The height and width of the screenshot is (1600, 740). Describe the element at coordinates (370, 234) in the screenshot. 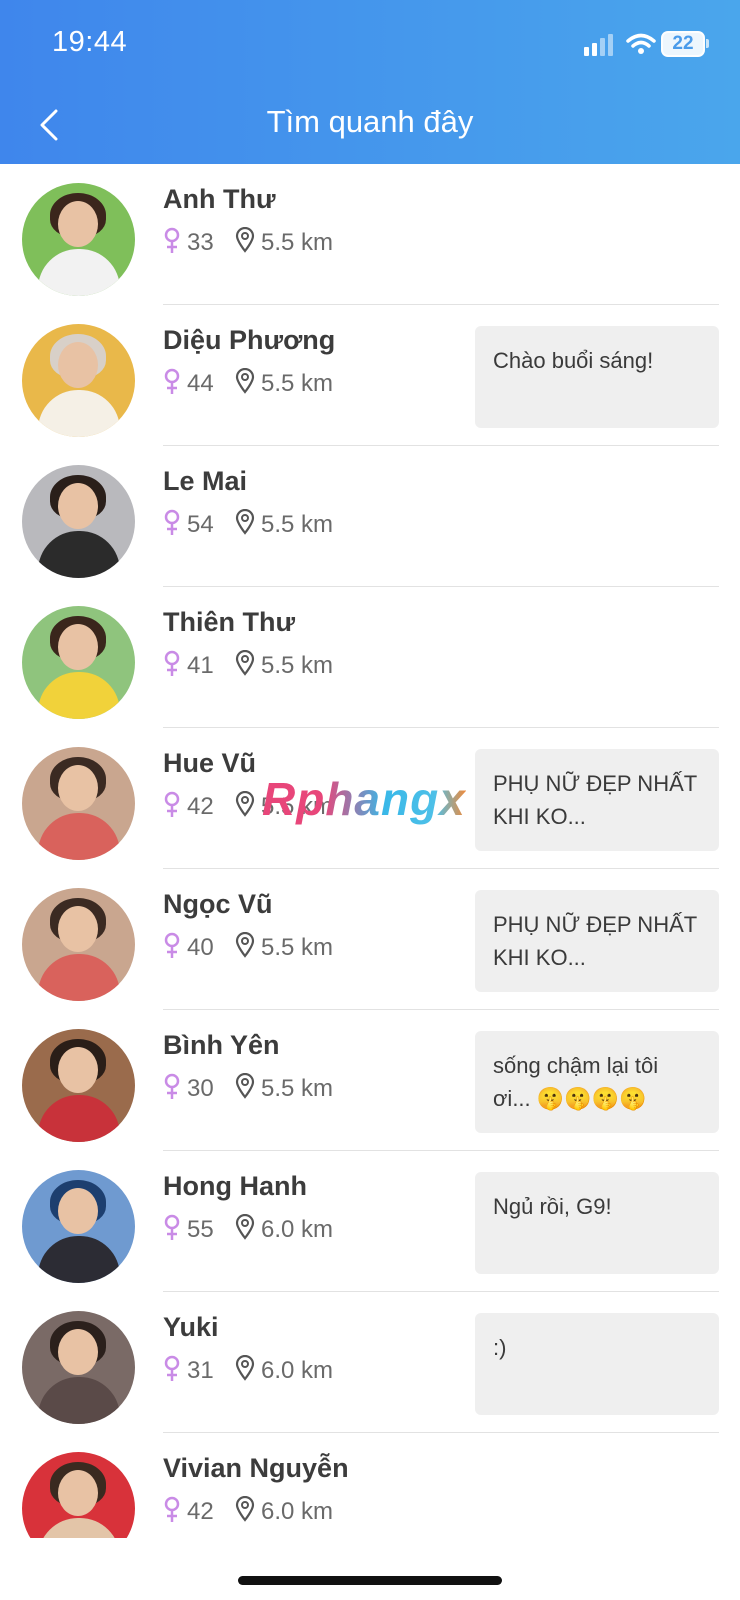

I see `user-row: Anh Thư 33 5.5 km` at that location.